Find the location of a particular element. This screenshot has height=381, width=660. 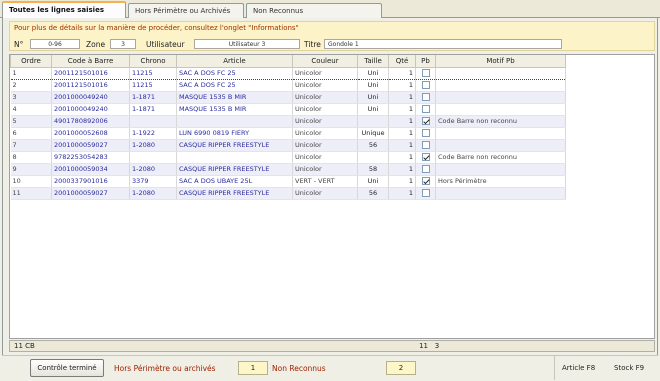

chrono-cell: 1-2080 is located at coordinates (153, 193).